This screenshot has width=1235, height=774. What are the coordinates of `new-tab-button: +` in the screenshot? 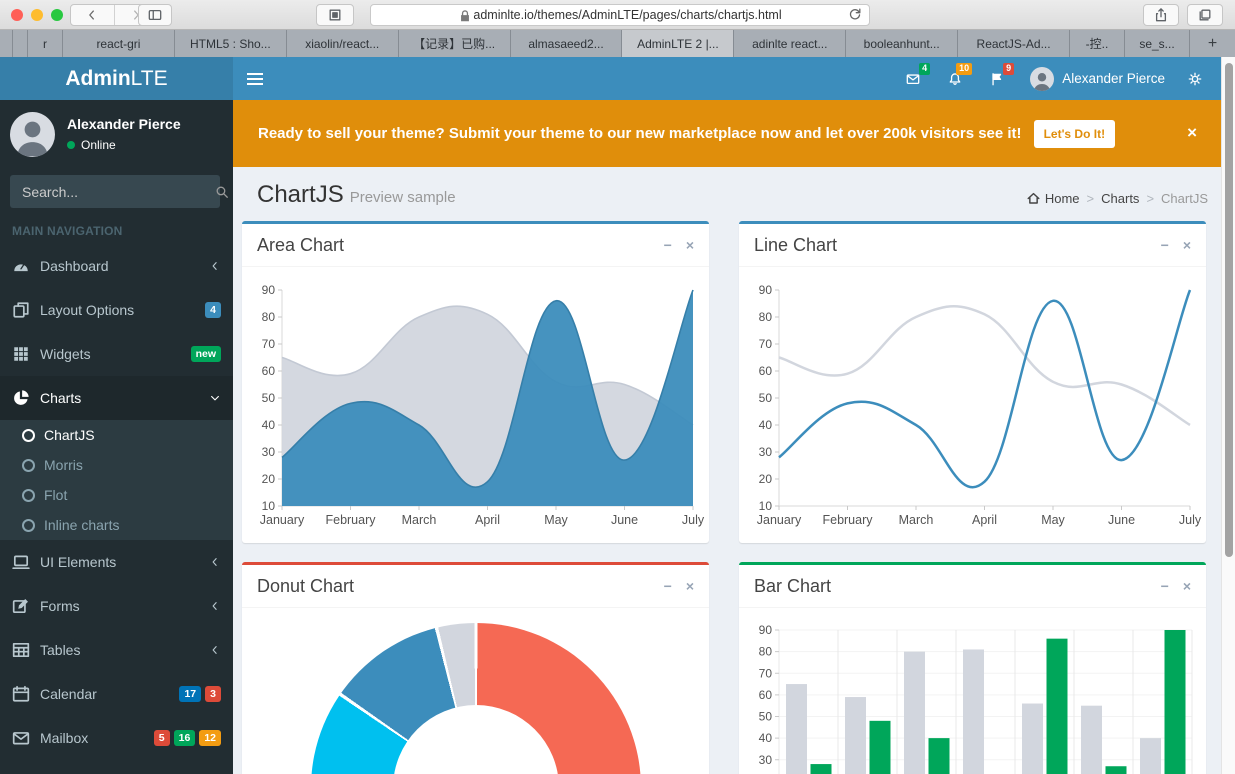 It's located at (1212, 43).